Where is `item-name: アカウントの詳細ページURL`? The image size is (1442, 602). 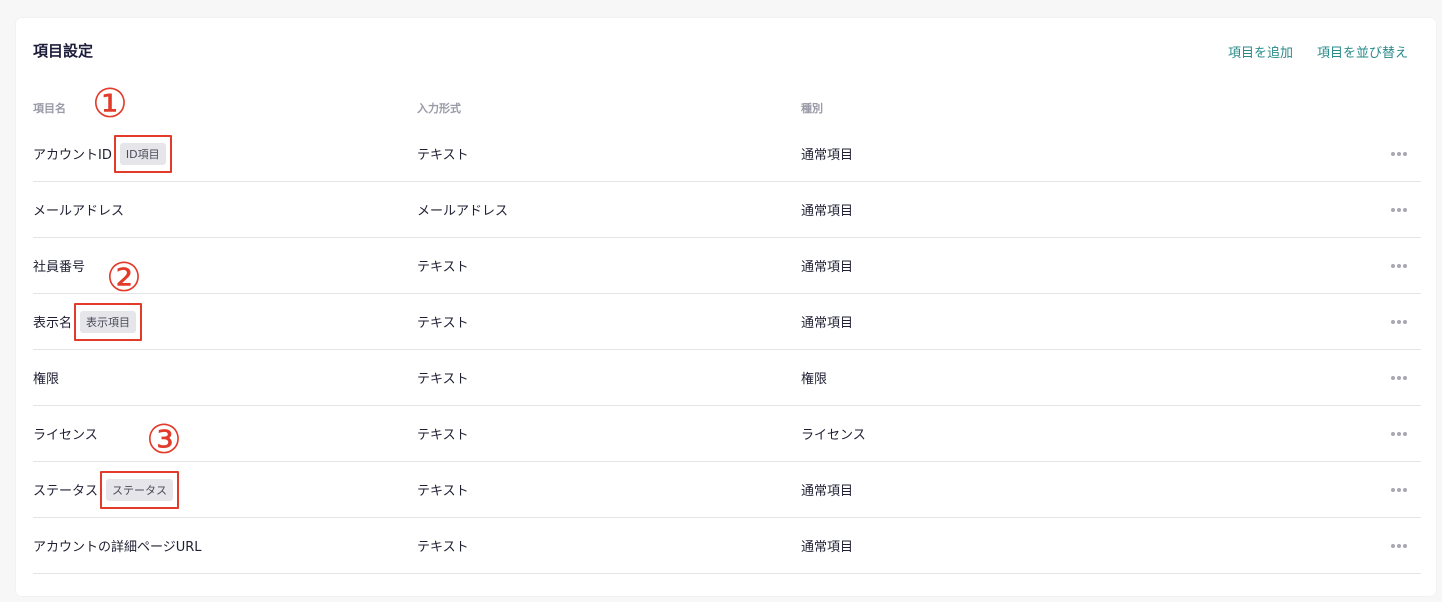 item-name: アカウントの詳細ページURL is located at coordinates (117, 547).